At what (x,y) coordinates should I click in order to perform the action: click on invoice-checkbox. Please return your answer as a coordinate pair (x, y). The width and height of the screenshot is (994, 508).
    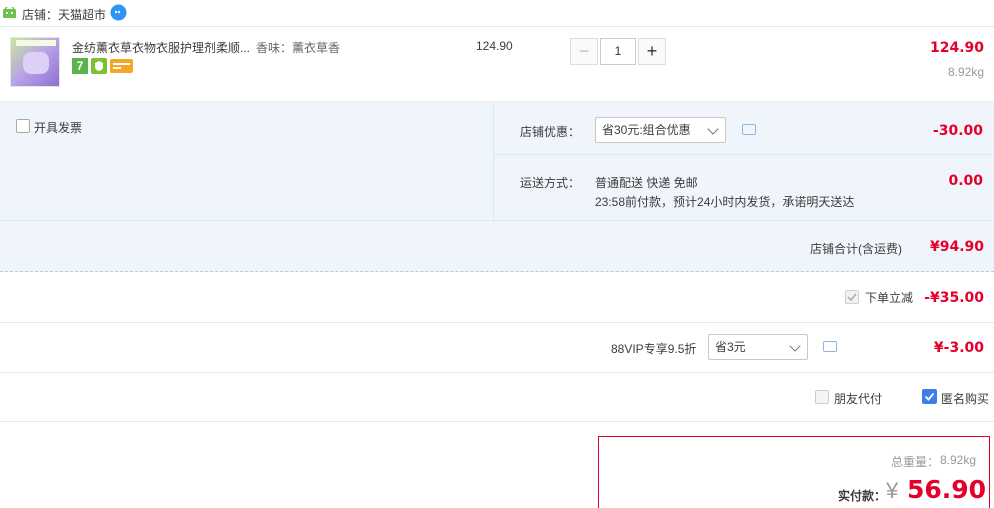
    Looking at the image, I should click on (23, 126).